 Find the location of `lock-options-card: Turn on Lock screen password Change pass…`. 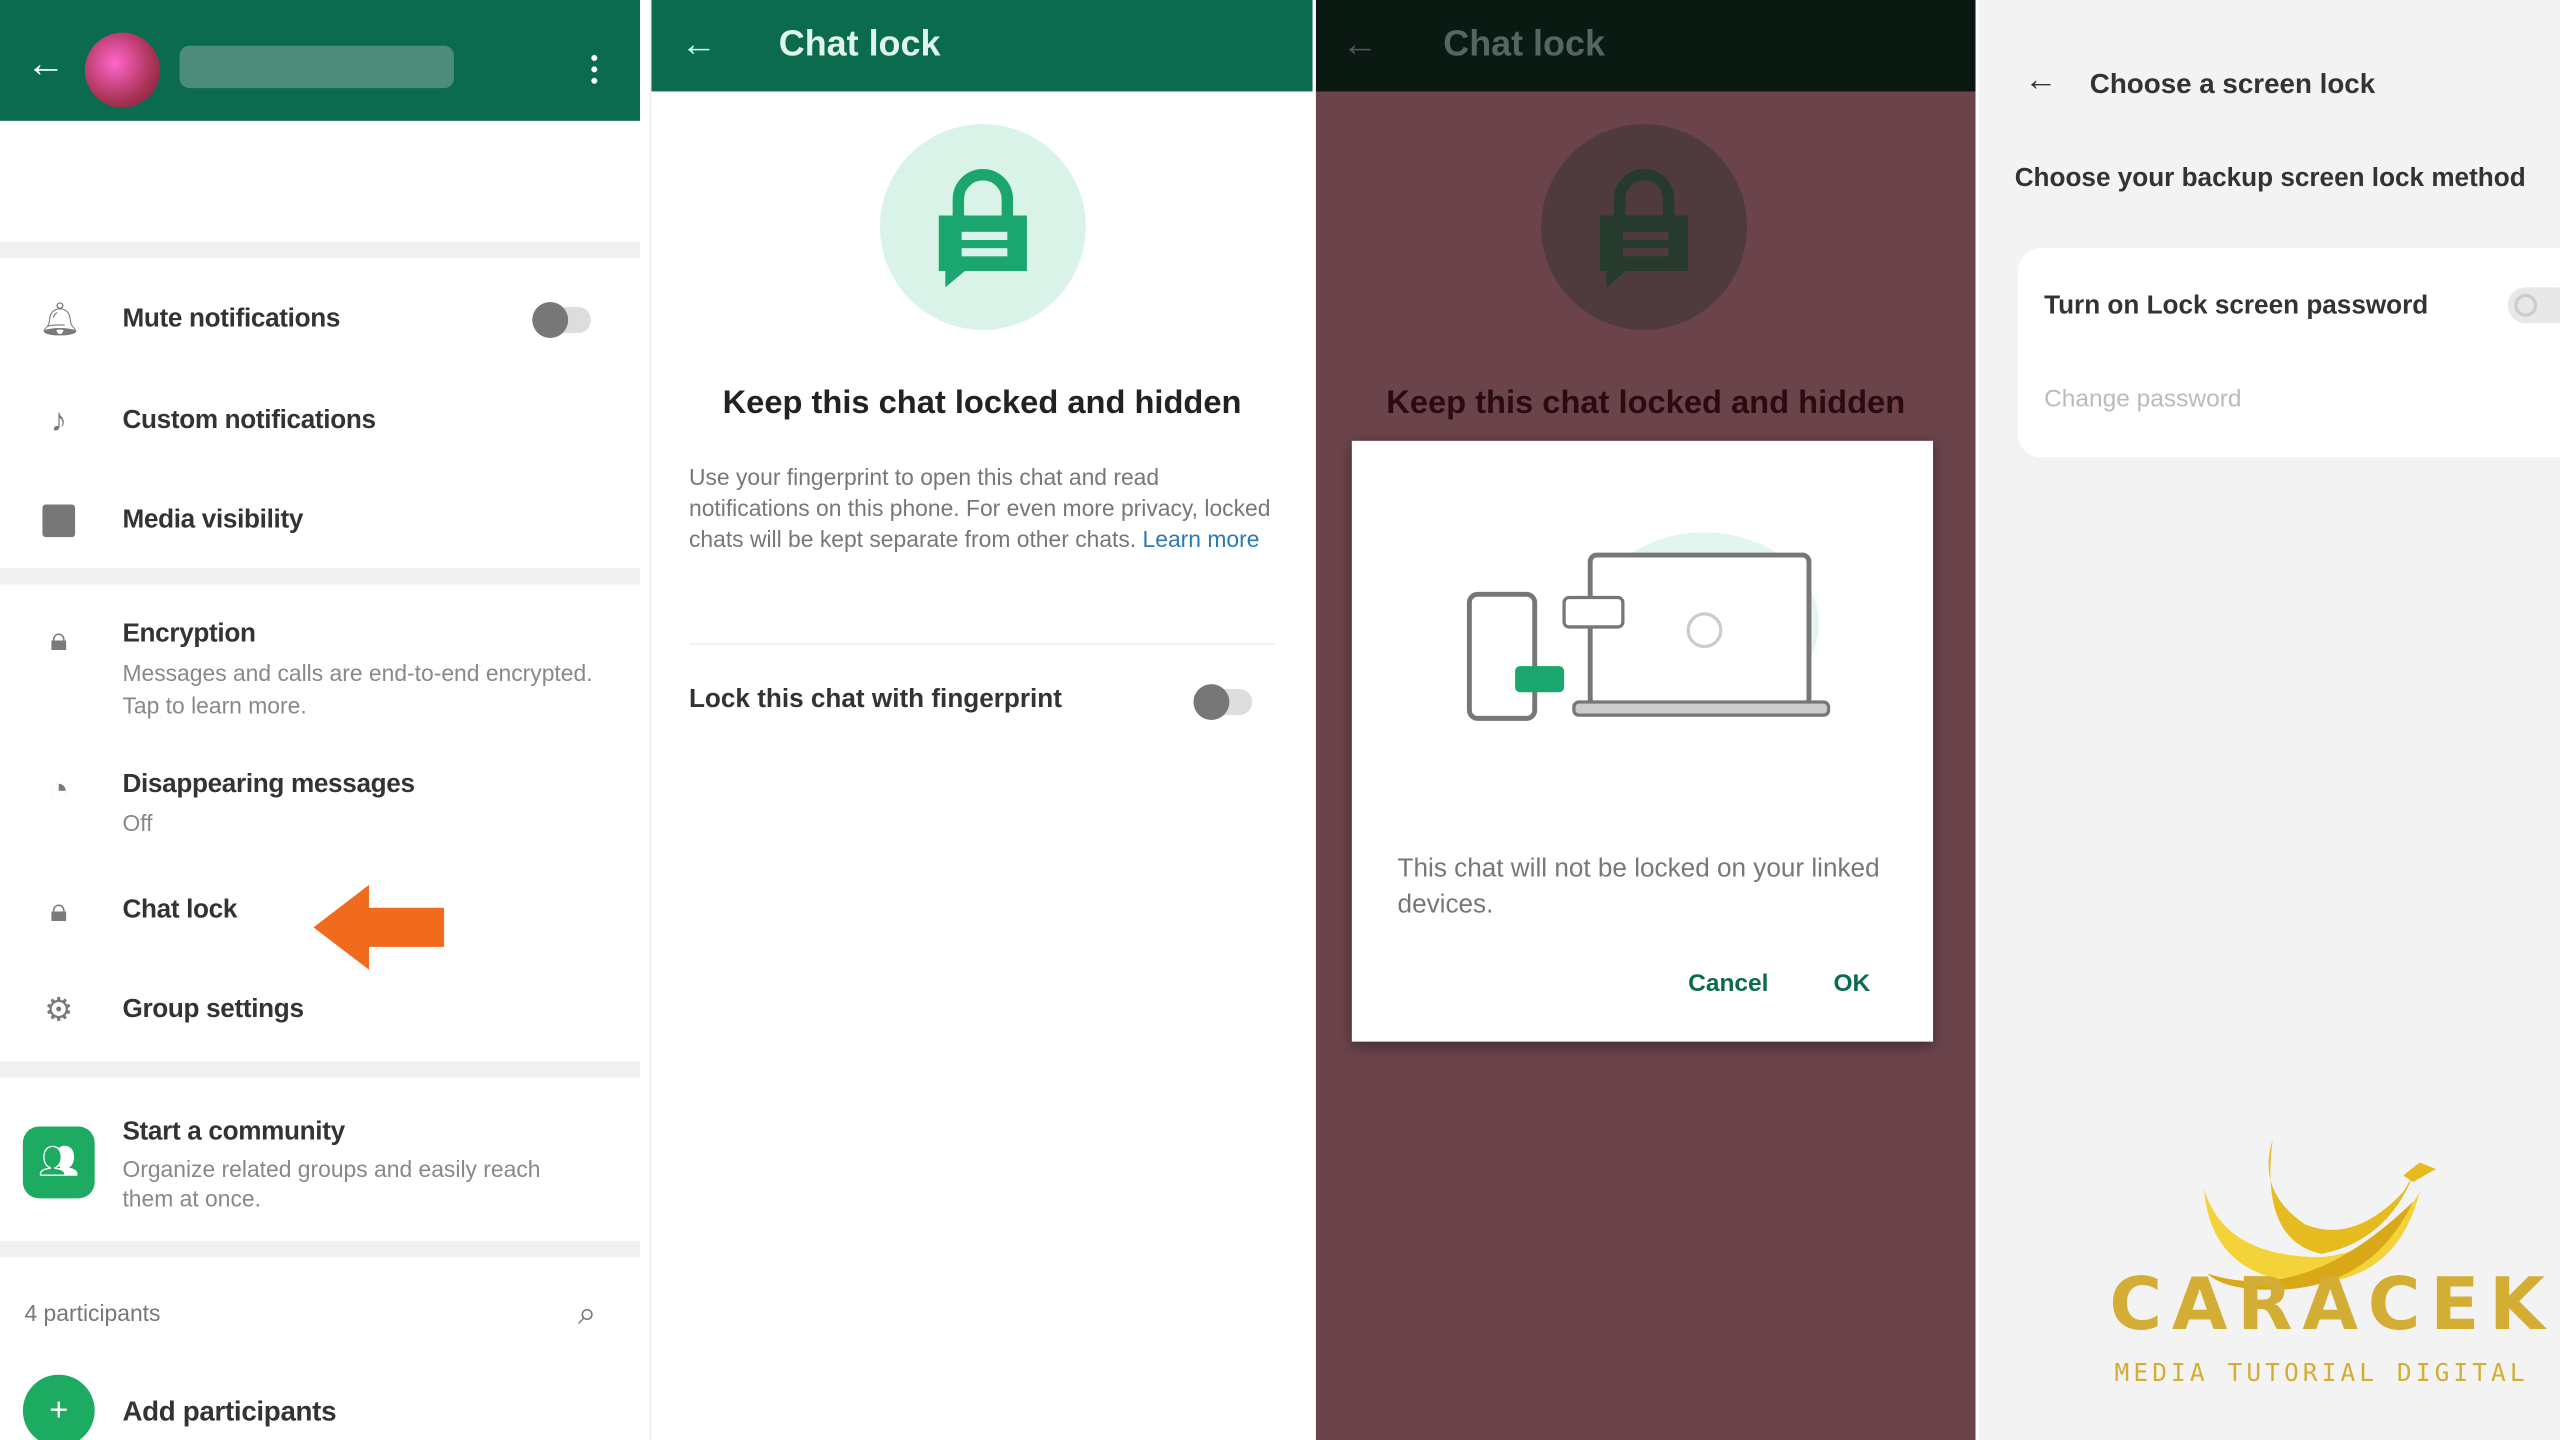

lock-options-card: Turn on Lock screen password Change pass… is located at coordinates (2288, 353).